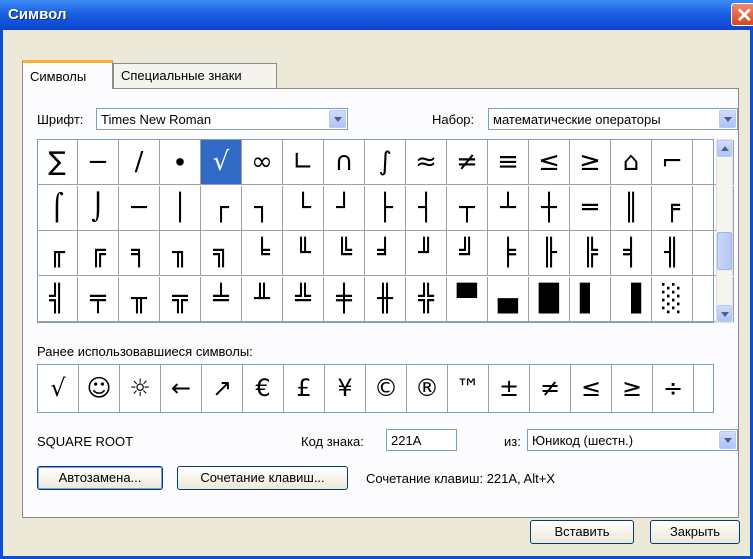 Image resolution: width=753 pixels, height=559 pixels. What do you see at coordinates (550, 388) in the screenshot?
I see `recent-symbol-cell: ≠` at bounding box center [550, 388].